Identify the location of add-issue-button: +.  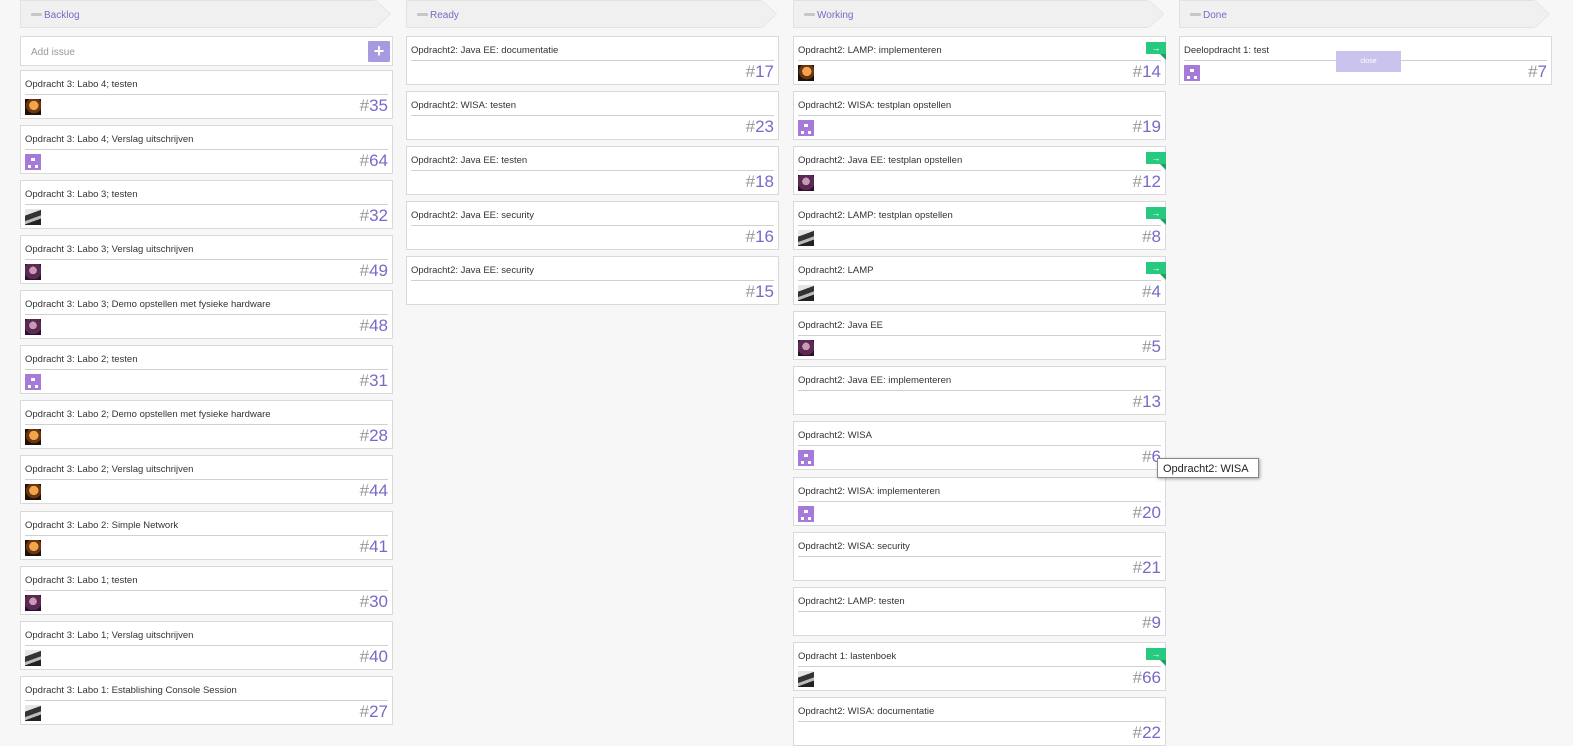
(379, 51).